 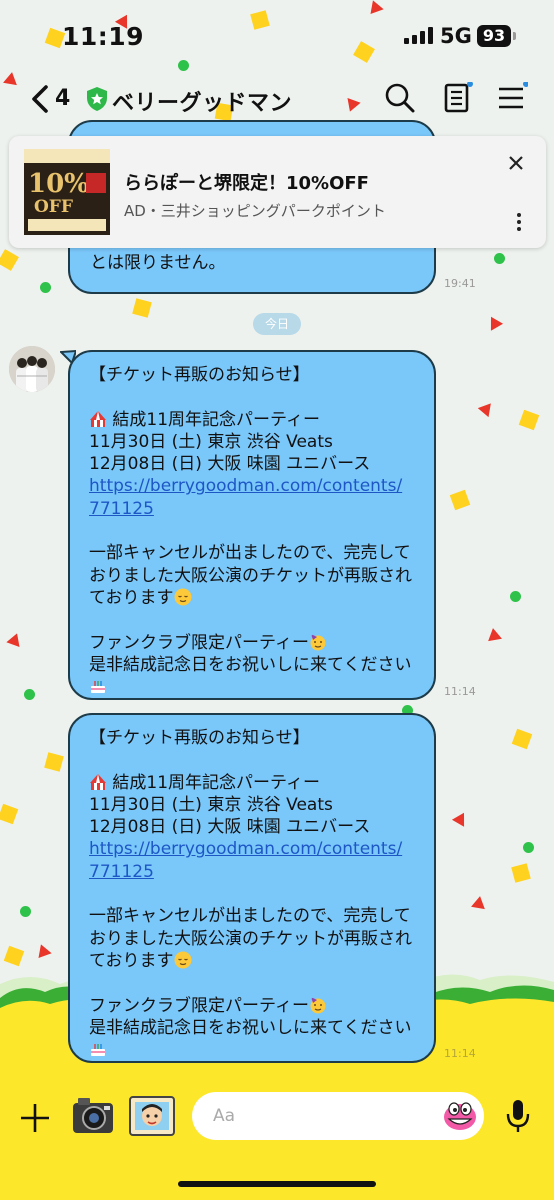 I want to click on battery-tip, so click(x=514, y=36).